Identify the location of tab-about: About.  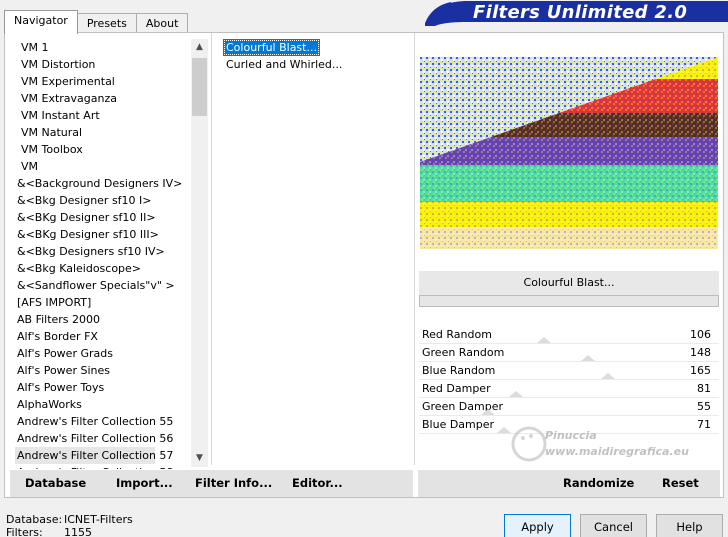
(162, 23).